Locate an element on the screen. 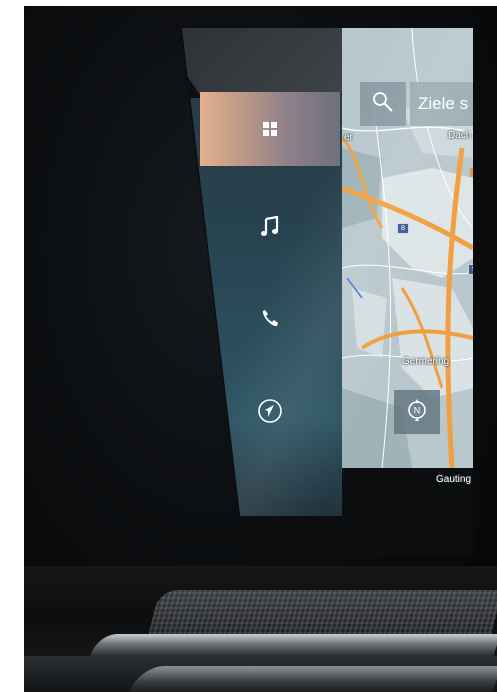 This screenshot has width=497, height=692. road-shield-a8: 8 is located at coordinates (403, 228).